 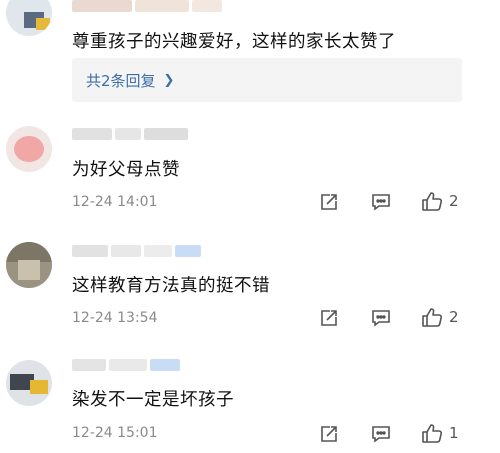 What do you see at coordinates (267, 80) in the screenshot?
I see `replies-summary: 共2条回复 ❯` at bounding box center [267, 80].